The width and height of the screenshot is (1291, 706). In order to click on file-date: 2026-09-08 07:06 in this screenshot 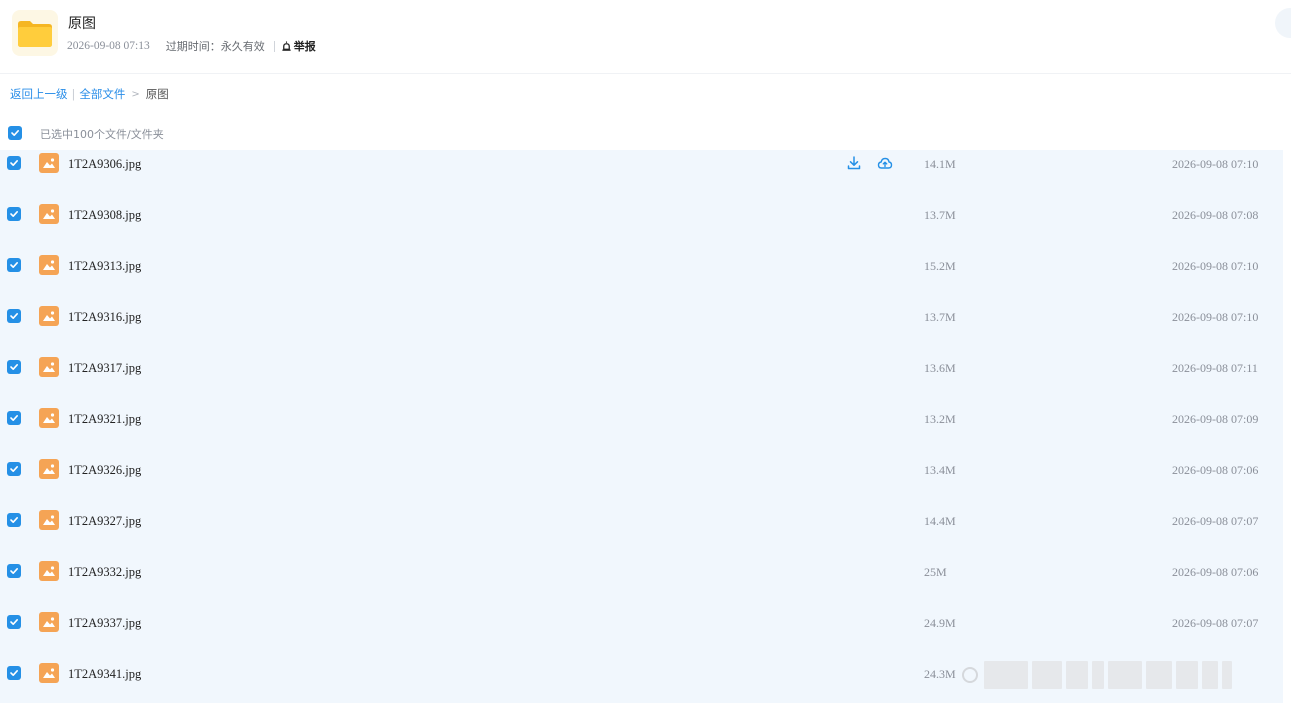, I will do `click(1215, 572)`.